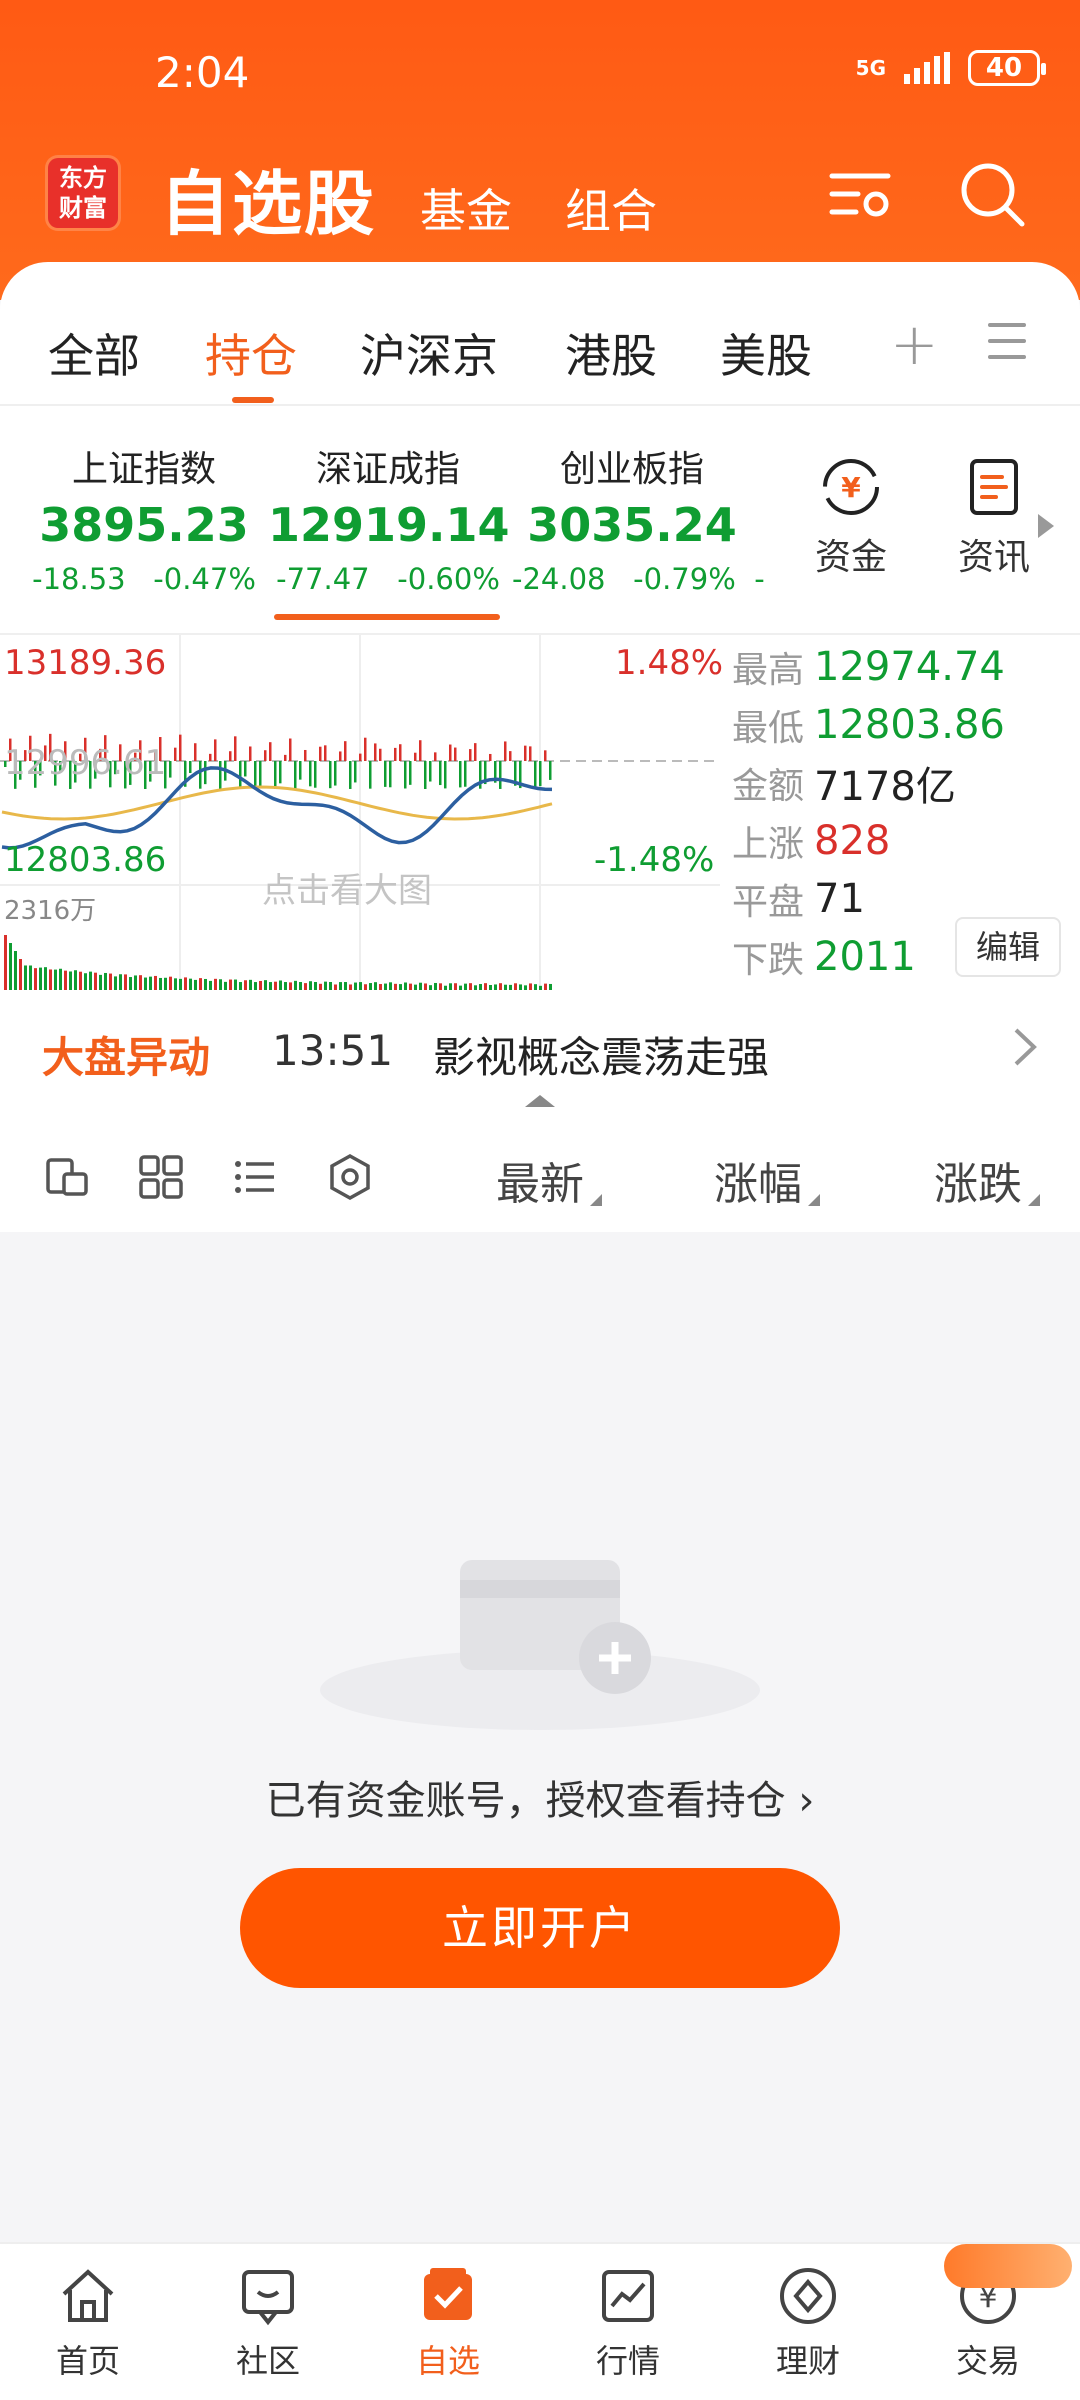 Image resolution: width=1080 pixels, height=2400 pixels. What do you see at coordinates (684, 579) in the screenshot?
I see `index-change-pct: -0.79%` at bounding box center [684, 579].